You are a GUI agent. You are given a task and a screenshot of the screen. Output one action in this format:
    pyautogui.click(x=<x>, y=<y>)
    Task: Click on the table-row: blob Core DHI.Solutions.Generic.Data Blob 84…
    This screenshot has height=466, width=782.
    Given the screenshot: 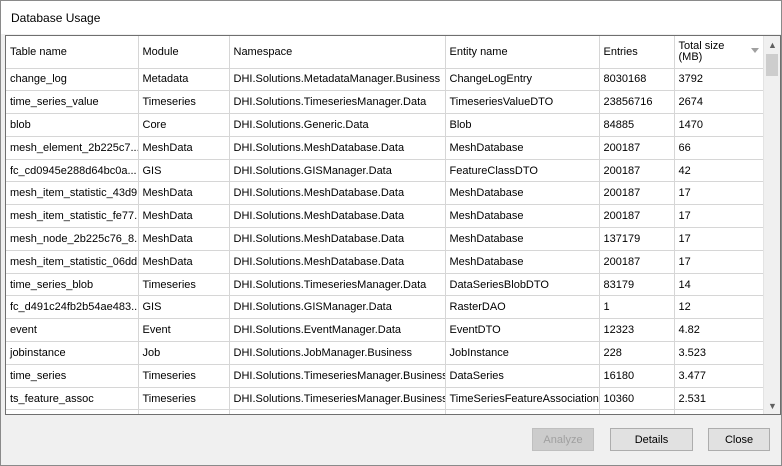 What is the action you would take?
    pyautogui.click(x=385, y=125)
    